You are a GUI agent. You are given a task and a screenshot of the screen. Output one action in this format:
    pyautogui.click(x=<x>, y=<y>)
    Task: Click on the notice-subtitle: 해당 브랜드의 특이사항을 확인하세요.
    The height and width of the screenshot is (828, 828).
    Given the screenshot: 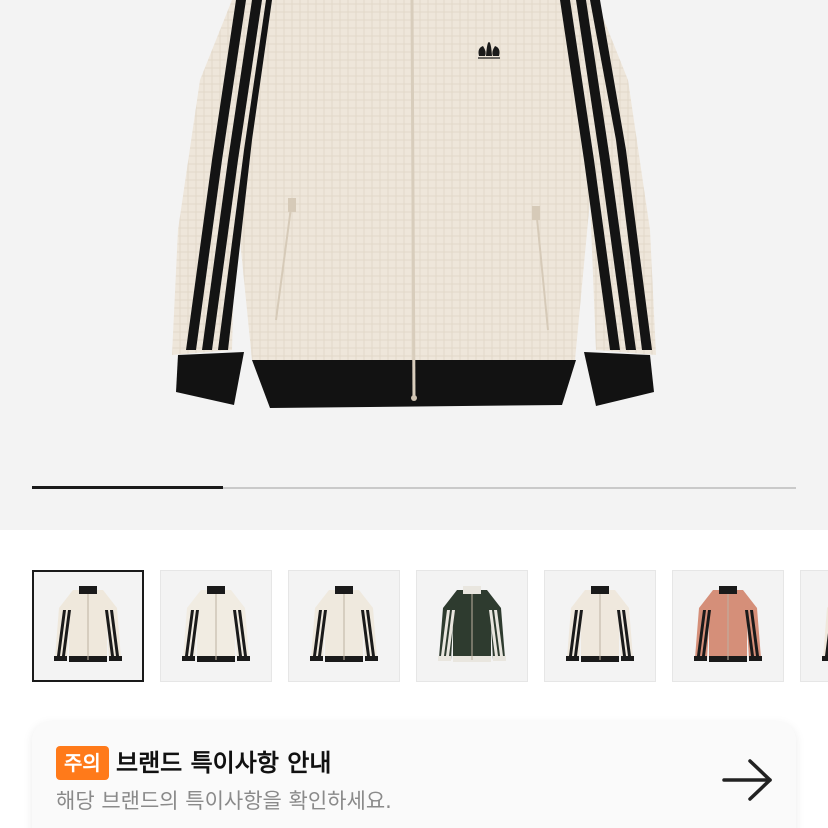 What is the action you would take?
    pyautogui.click(x=224, y=801)
    